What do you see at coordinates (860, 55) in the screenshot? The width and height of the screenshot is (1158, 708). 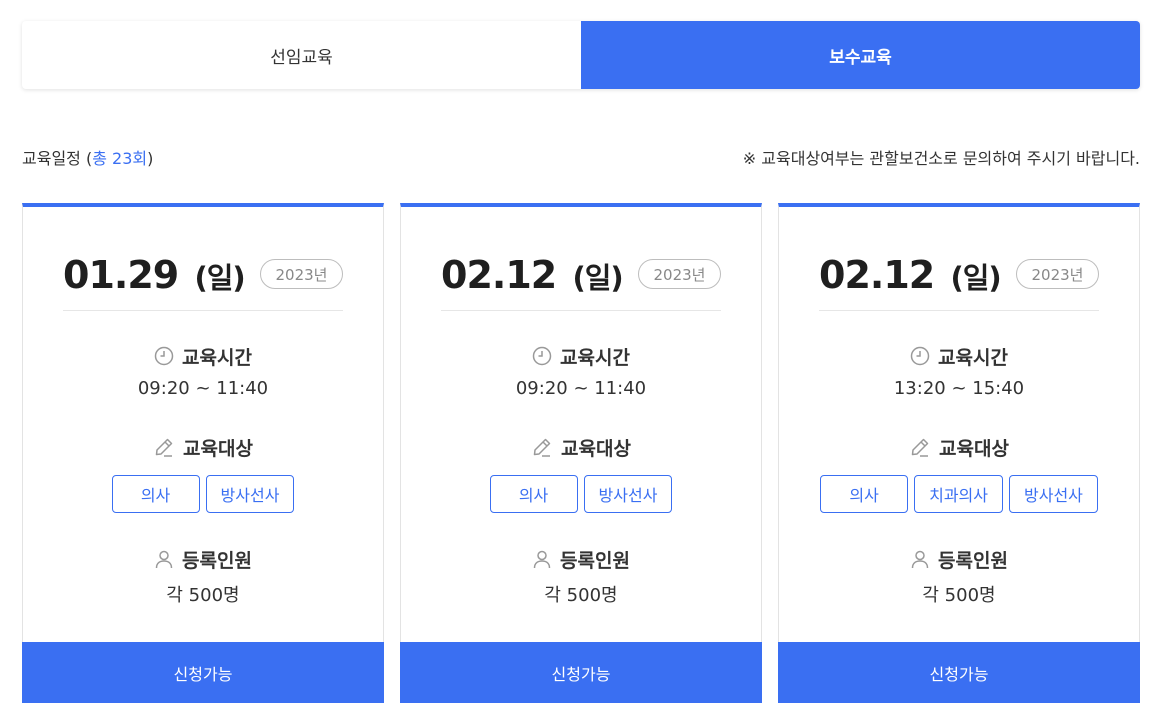 I see `tab-refresher-education: 보수교육` at bounding box center [860, 55].